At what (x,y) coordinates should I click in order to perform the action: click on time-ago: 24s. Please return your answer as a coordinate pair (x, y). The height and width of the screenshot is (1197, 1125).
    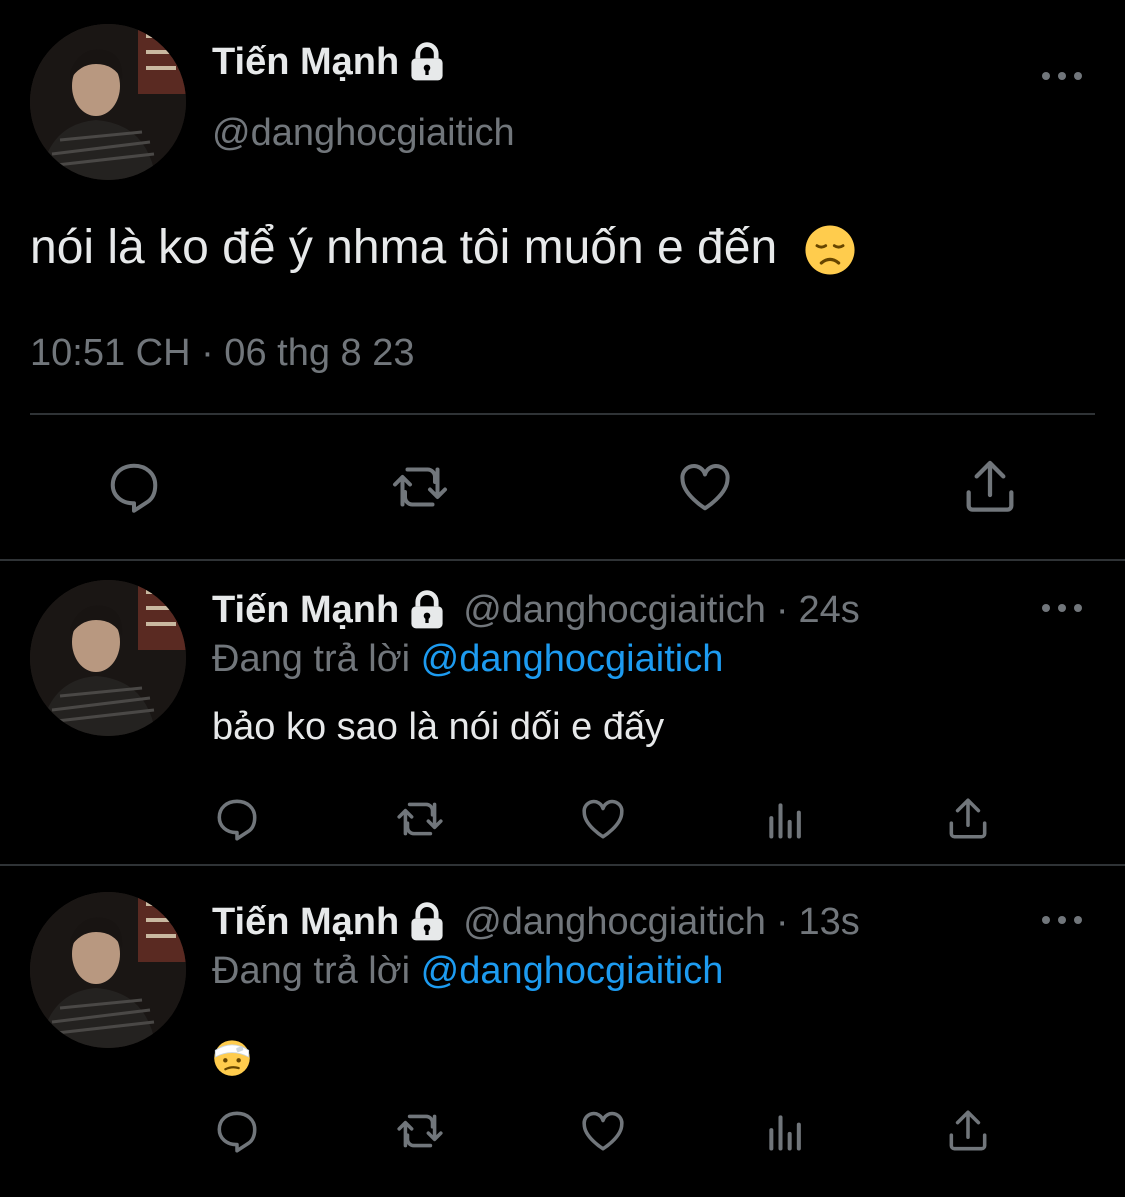
    Looking at the image, I should click on (829, 610).